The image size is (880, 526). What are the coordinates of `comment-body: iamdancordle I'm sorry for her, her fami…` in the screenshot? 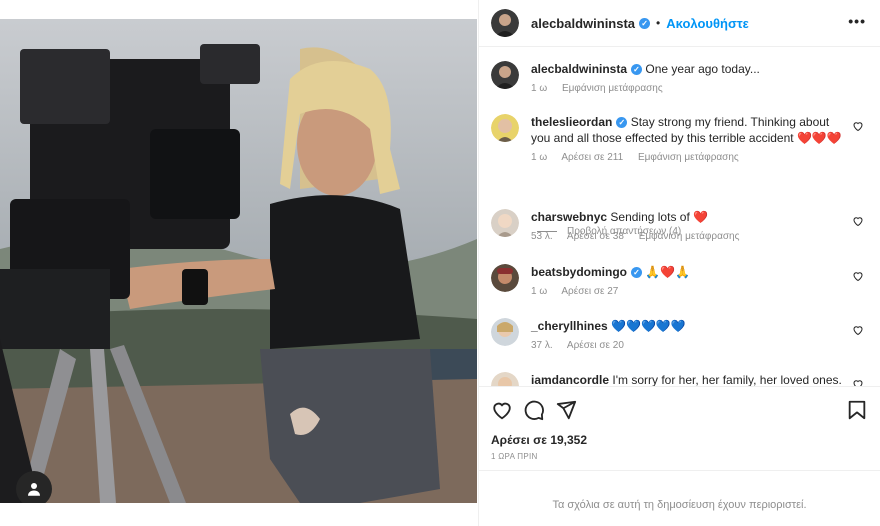 It's located at (686, 379).